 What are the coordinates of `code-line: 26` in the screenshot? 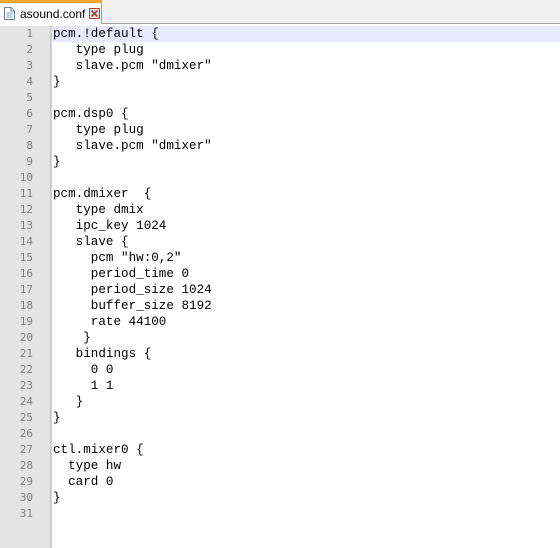 It's located at (280, 434).